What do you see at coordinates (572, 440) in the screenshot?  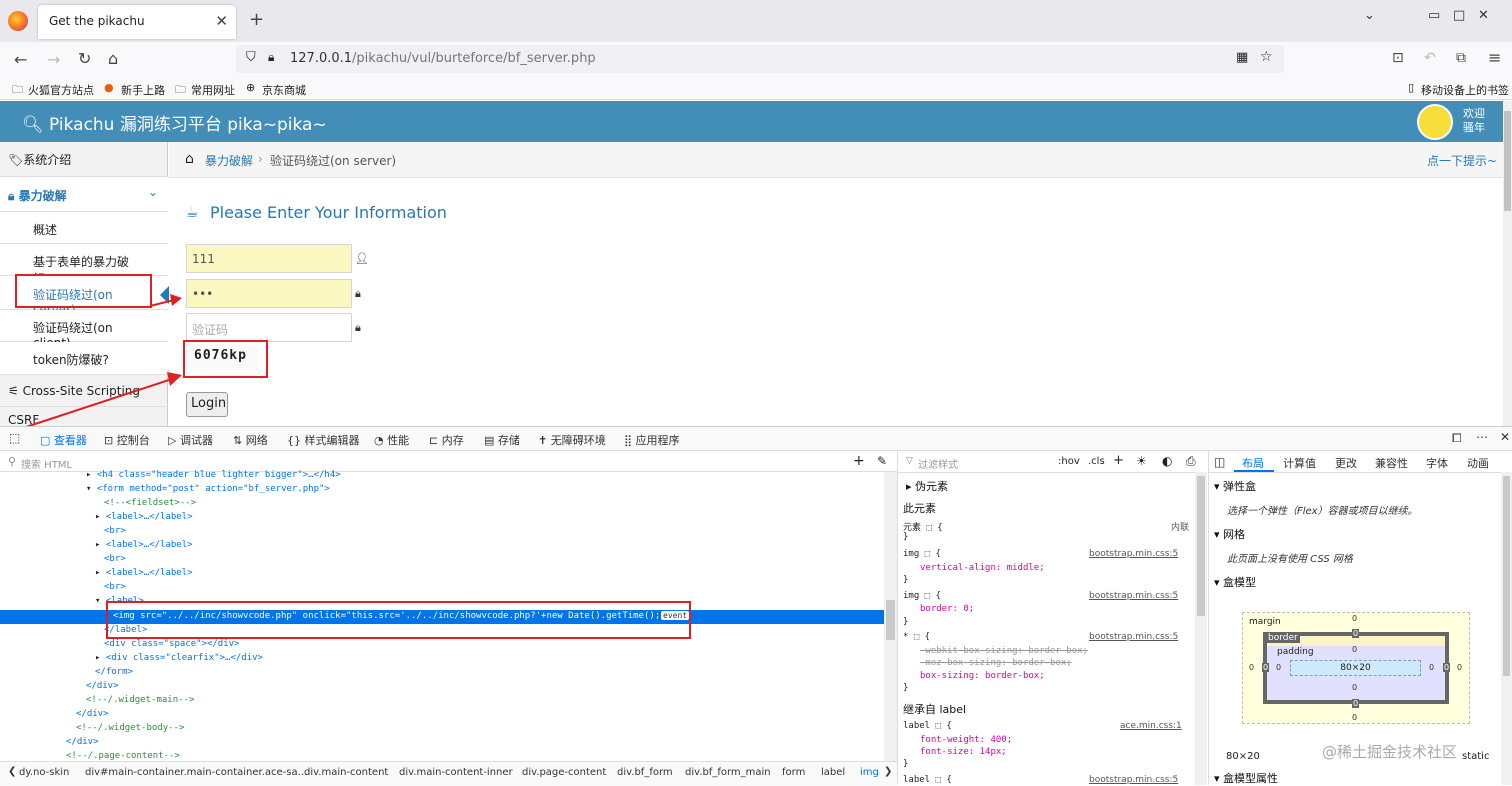 I see `tab-accessibility: ✝ 无障碍环境` at bounding box center [572, 440].